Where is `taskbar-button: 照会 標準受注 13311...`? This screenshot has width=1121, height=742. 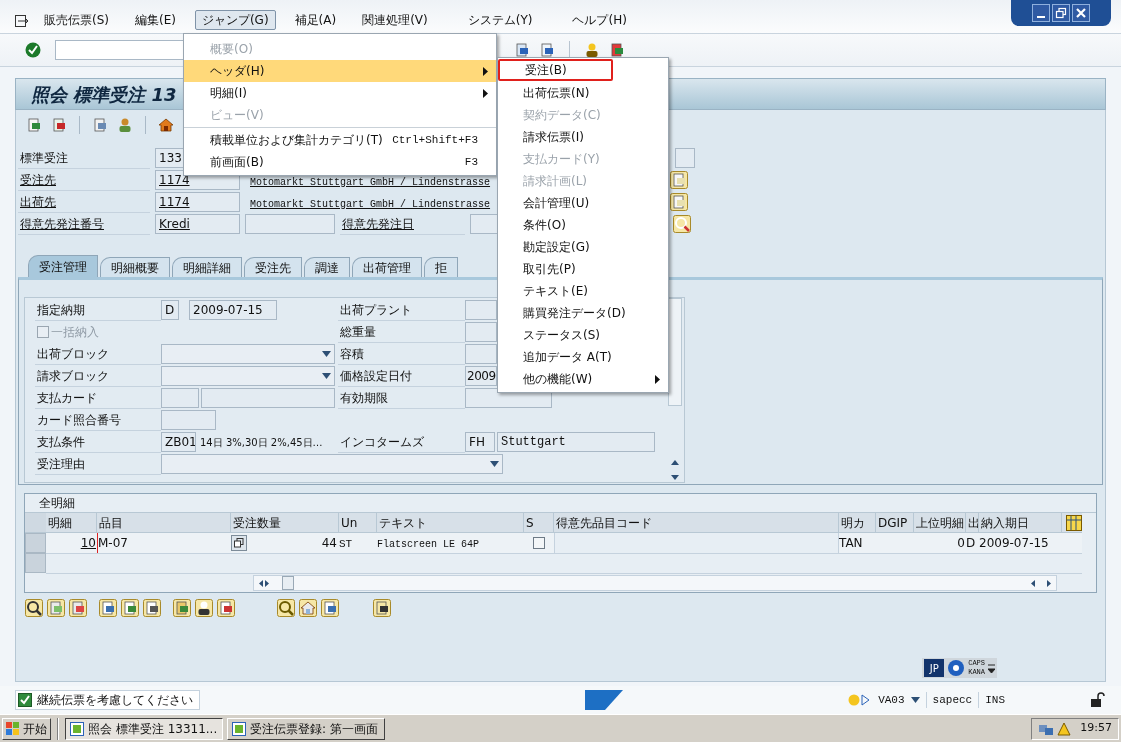
taskbar-button: 照会 標準受注 13311... is located at coordinates (144, 728).